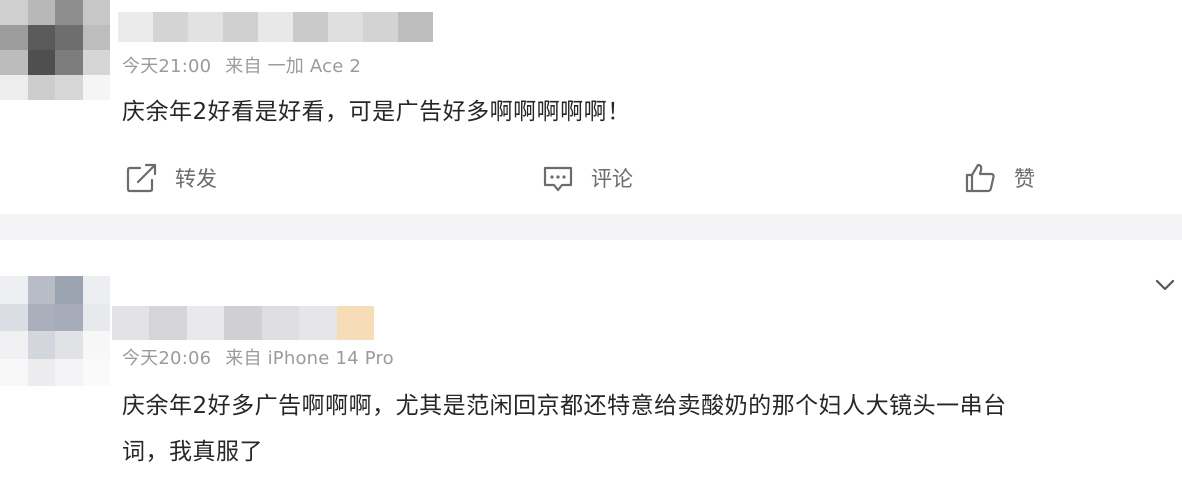 This screenshot has width=1182, height=494. Describe the element at coordinates (999, 178) in the screenshot. I see `like-button: 赞` at that location.